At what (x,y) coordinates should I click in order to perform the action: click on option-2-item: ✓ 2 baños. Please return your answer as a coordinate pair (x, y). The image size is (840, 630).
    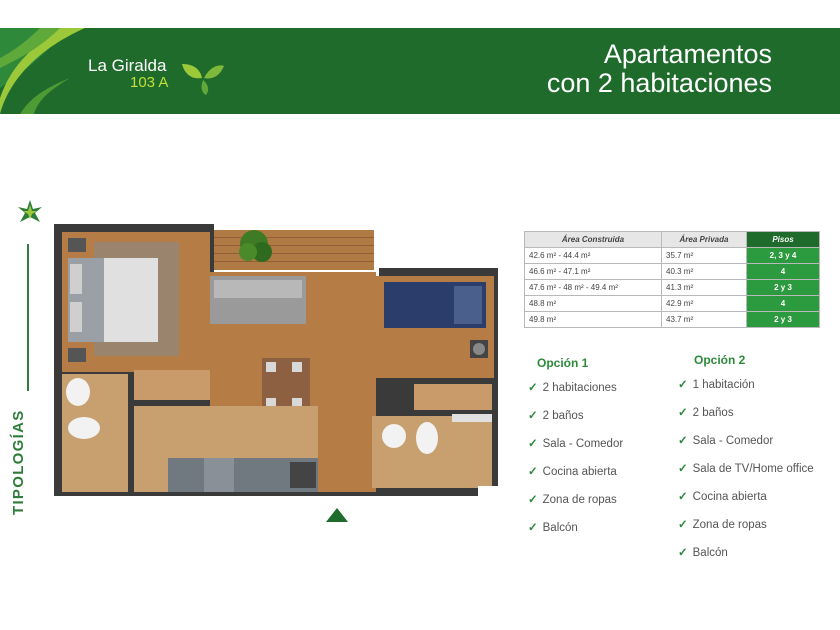
    Looking at the image, I should click on (706, 412).